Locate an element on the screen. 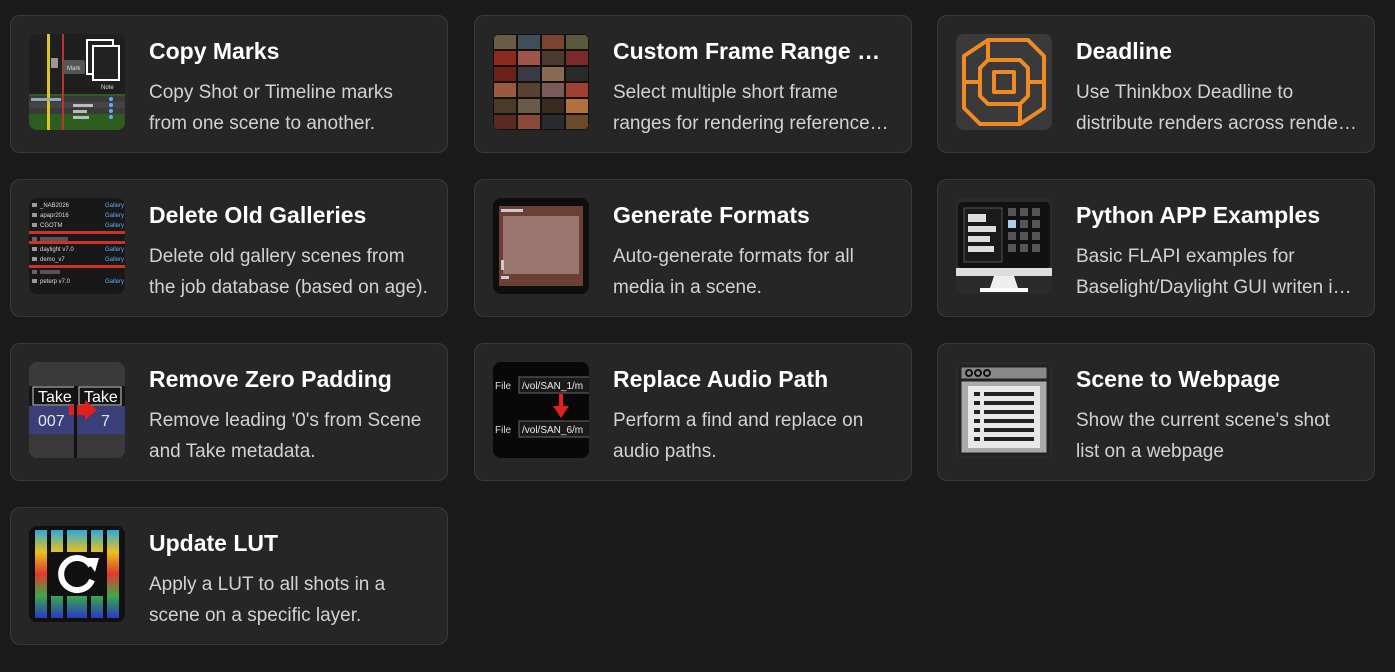 The height and width of the screenshot is (672, 1395). take-value-trimmed: 7 is located at coordinates (105, 421).